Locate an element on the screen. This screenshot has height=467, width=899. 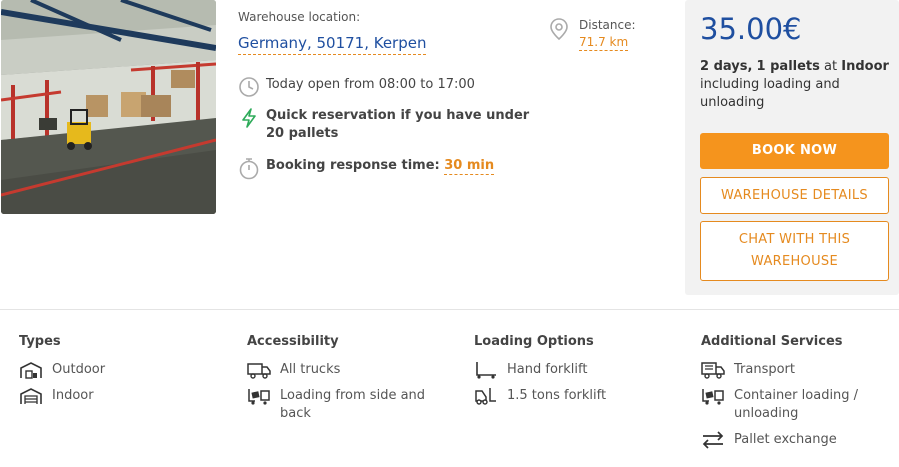
types-title: Types is located at coordinates (40, 341).